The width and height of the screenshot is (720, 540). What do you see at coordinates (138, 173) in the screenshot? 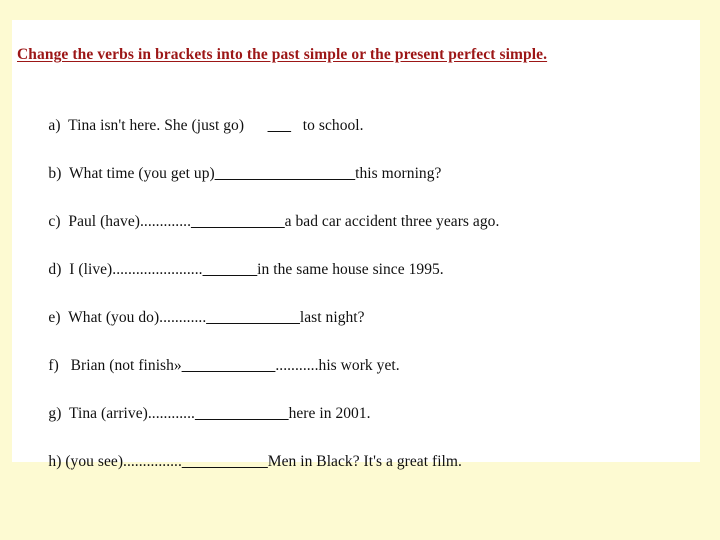
I see `exercise-prefix-b: What time (you get up)` at bounding box center [138, 173].